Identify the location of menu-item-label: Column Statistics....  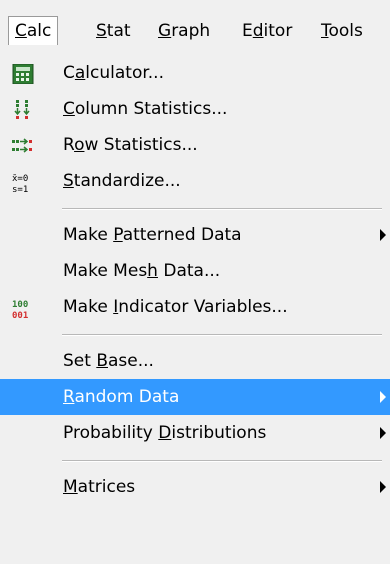
(145, 109).